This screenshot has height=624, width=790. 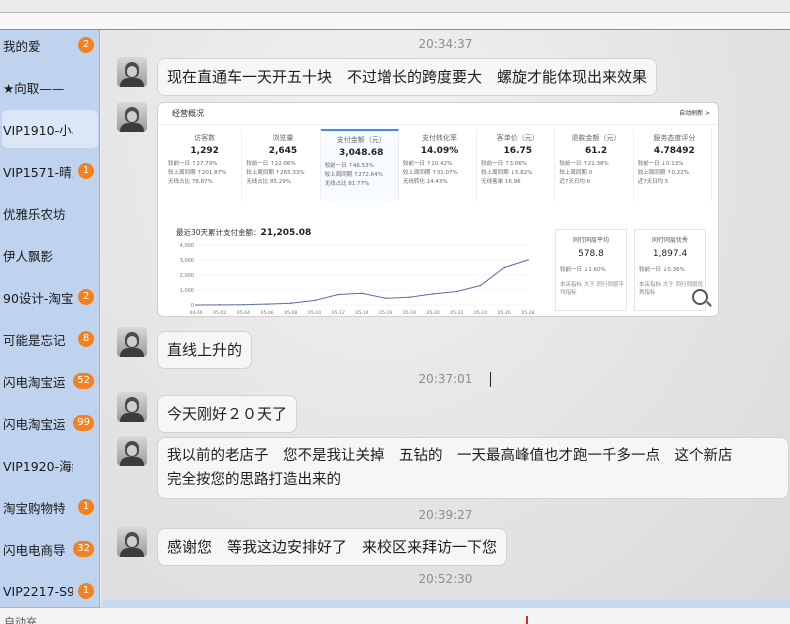 I want to click on x-tick-label: 05-06, so click(x=267, y=313).